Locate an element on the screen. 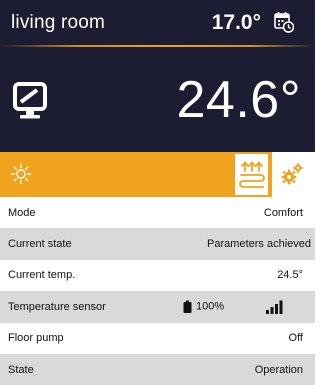 The image size is (320, 385). row-value: Comfort is located at coordinates (283, 212).